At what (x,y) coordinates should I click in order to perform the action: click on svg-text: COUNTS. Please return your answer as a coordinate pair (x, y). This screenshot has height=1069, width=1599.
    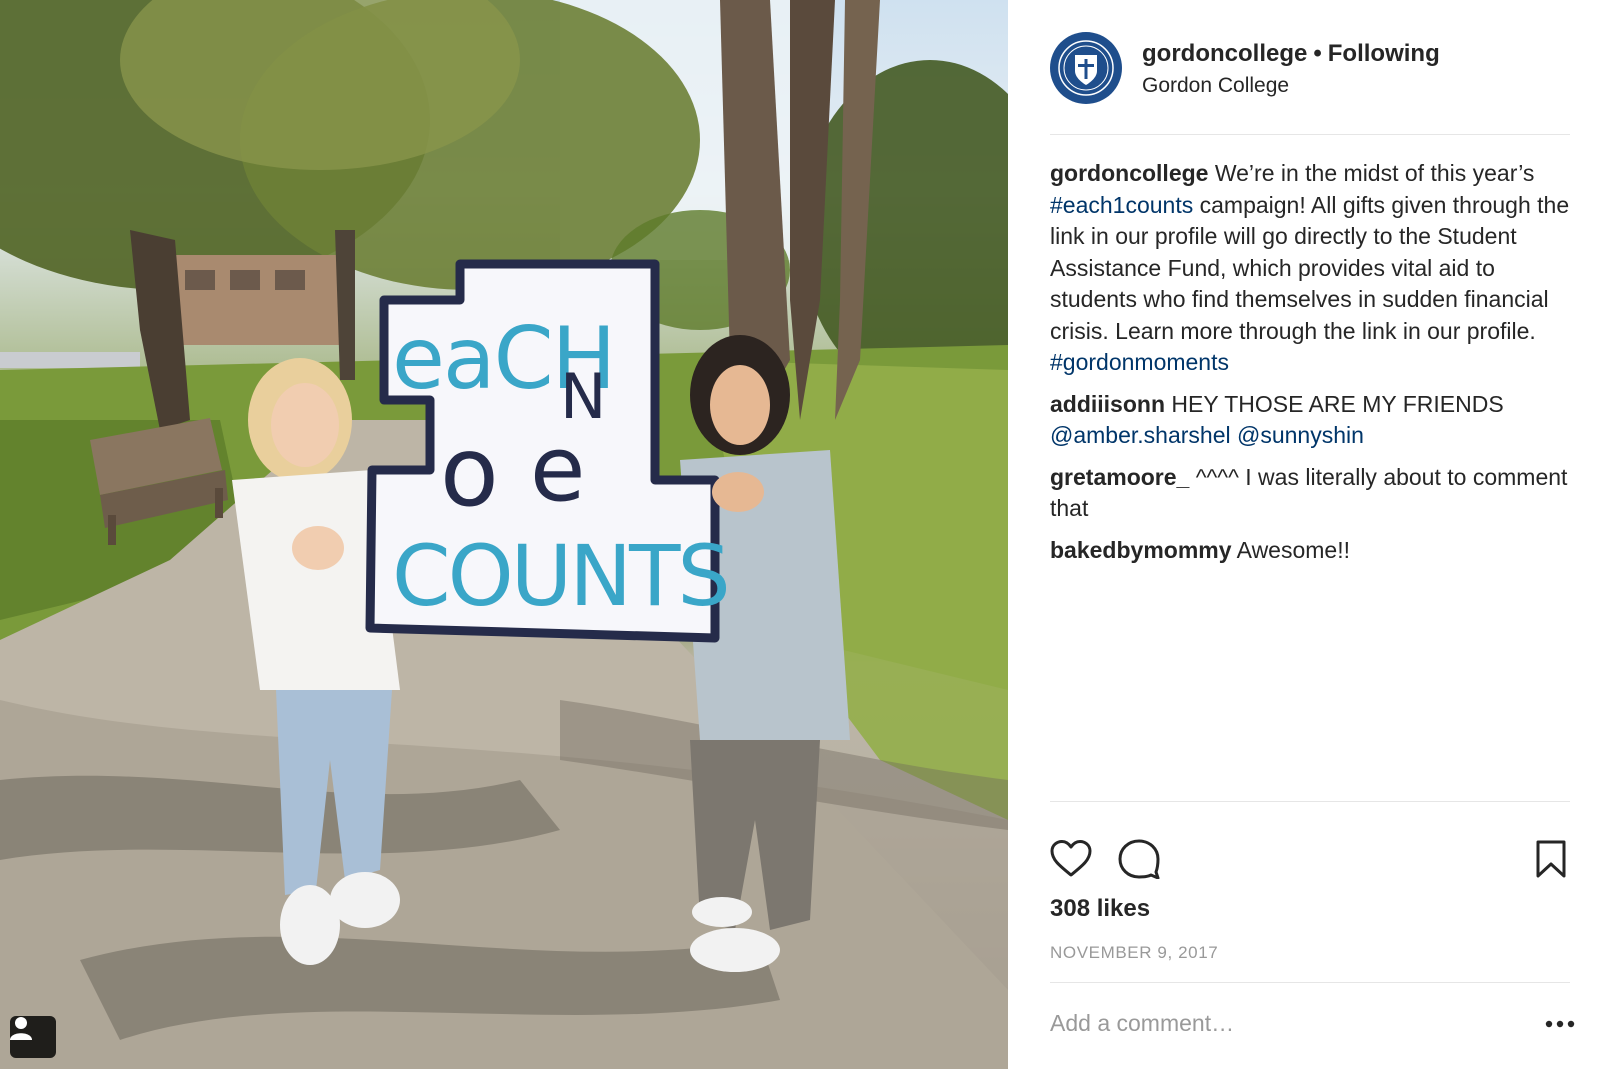
    Looking at the image, I should click on (560, 576).